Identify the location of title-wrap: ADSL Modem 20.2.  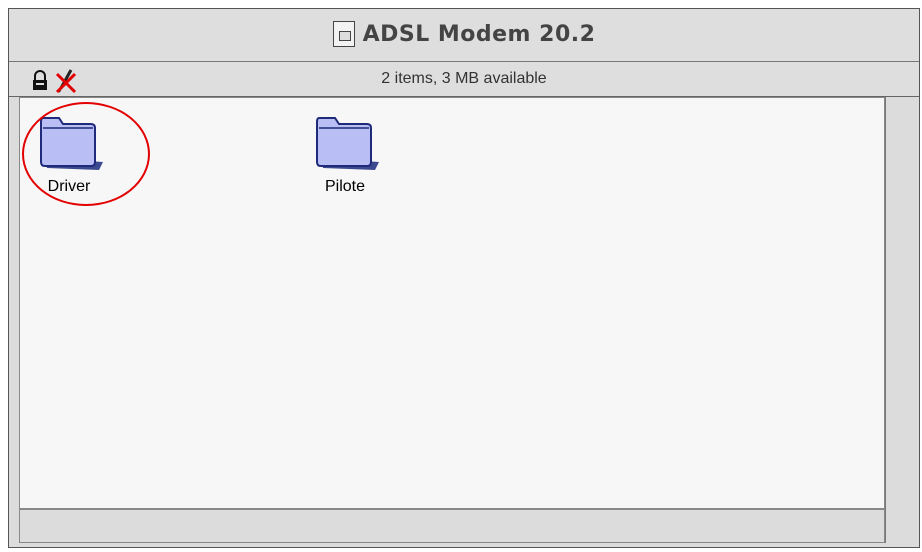
(464, 34).